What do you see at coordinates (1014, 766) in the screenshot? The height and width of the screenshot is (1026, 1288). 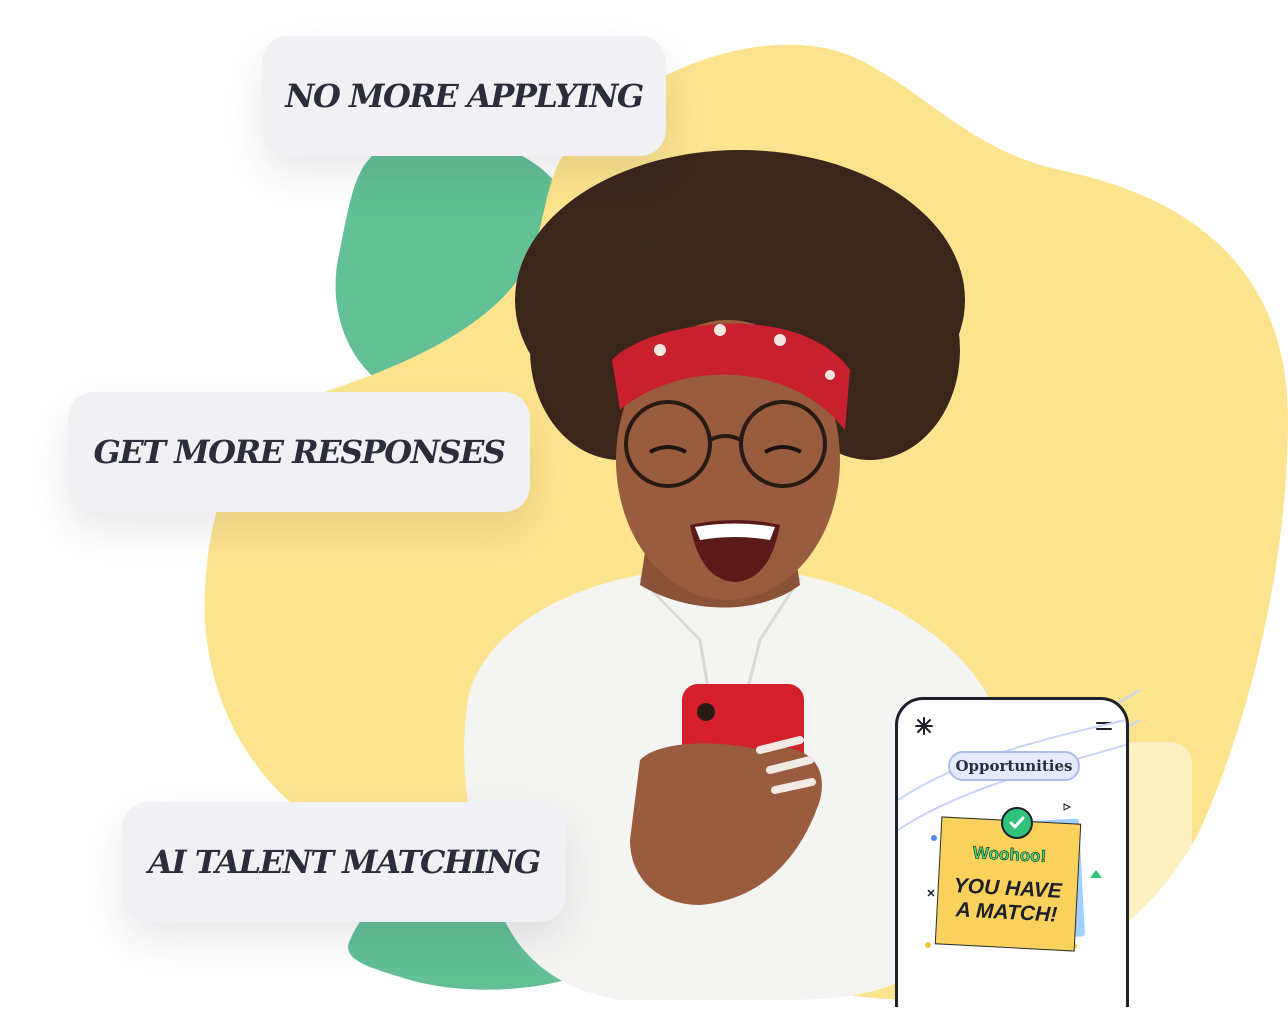 I see `opportunities-tab: Opportunities` at bounding box center [1014, 766].